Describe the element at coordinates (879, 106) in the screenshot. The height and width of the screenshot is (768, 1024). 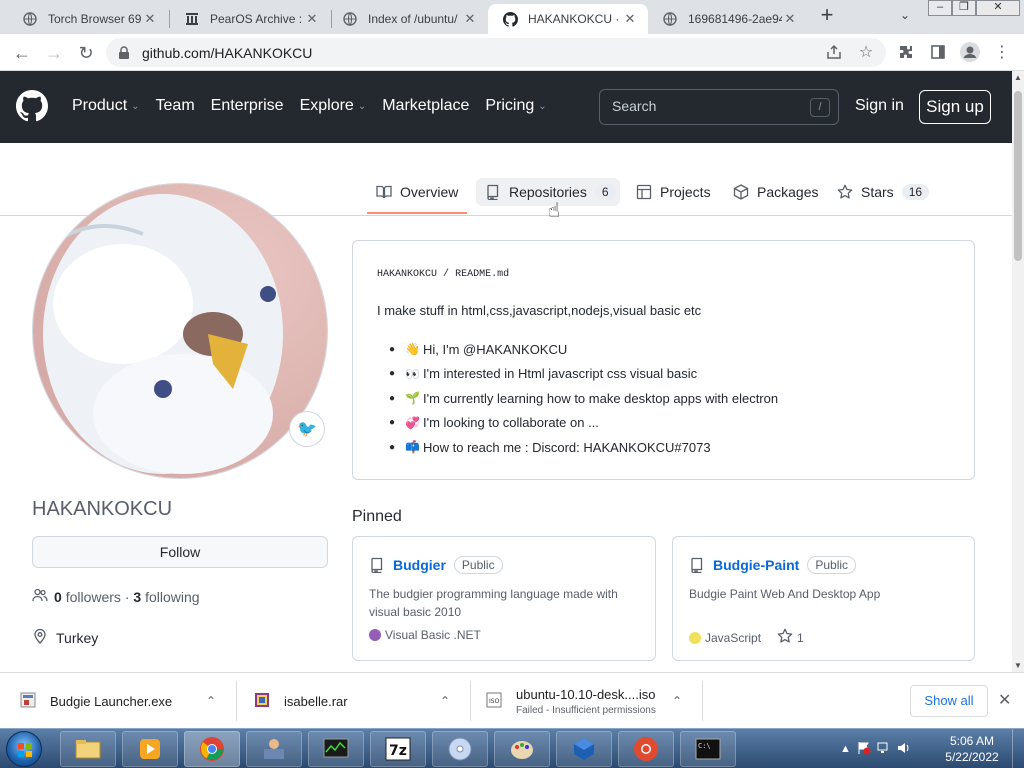
I see `sign-in-link: Sign in` at that location.